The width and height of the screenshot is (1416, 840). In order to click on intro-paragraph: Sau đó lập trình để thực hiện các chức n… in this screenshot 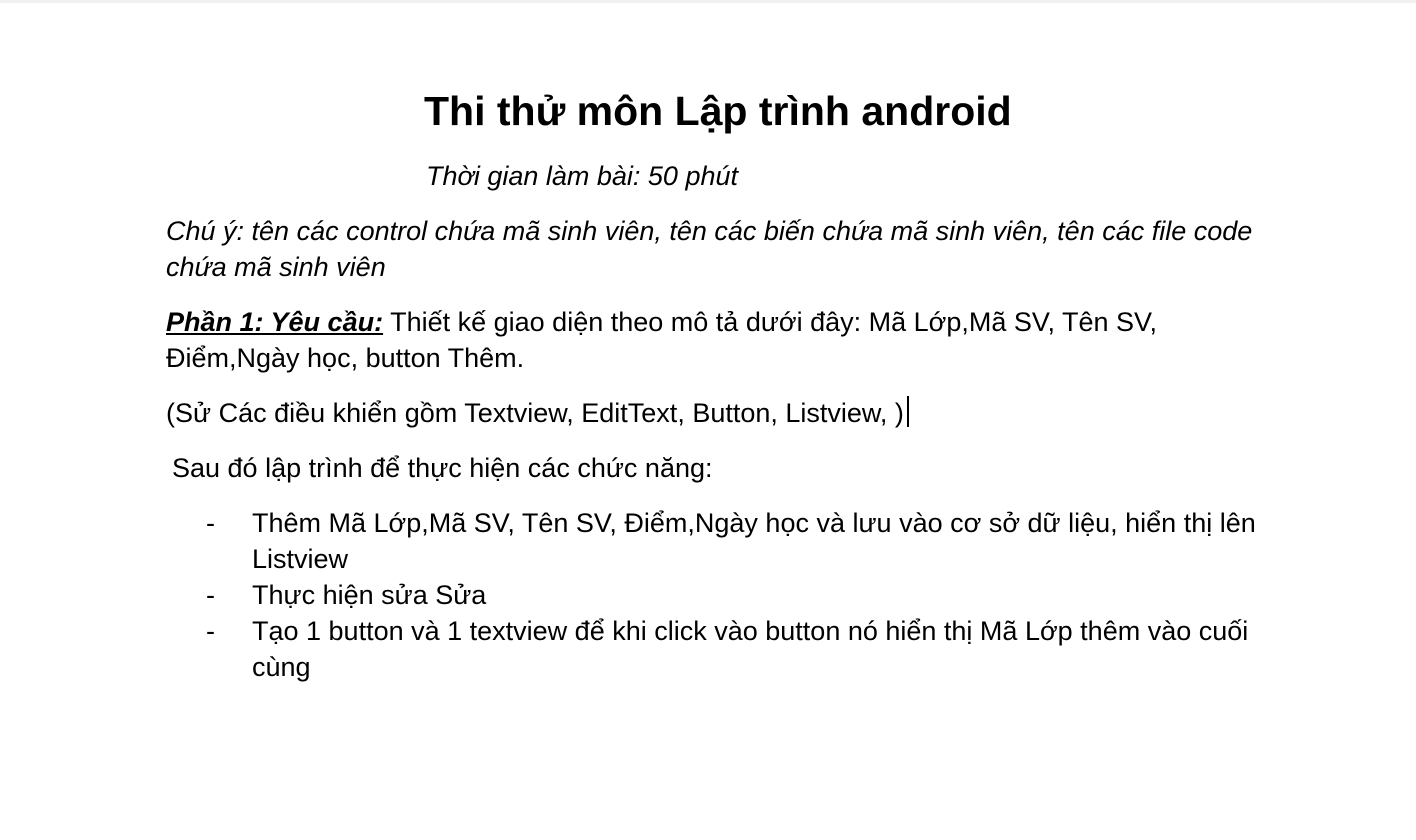, I will do `click(442, 468)`.